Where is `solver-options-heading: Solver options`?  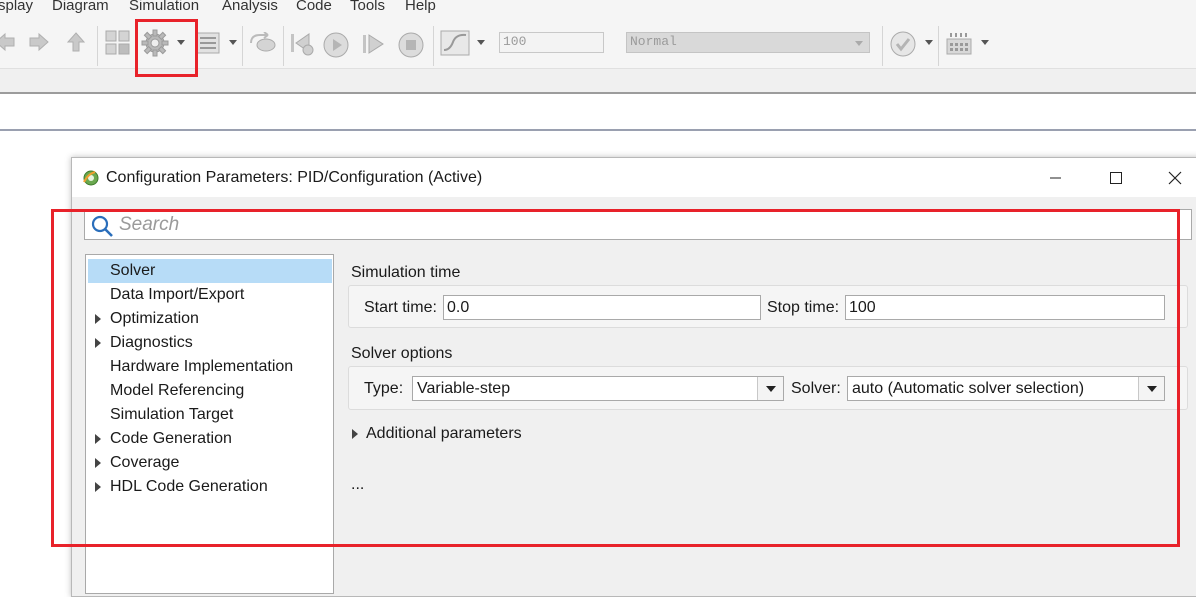
solver-options-heading: Solver options is located at coordinates (402, 353).